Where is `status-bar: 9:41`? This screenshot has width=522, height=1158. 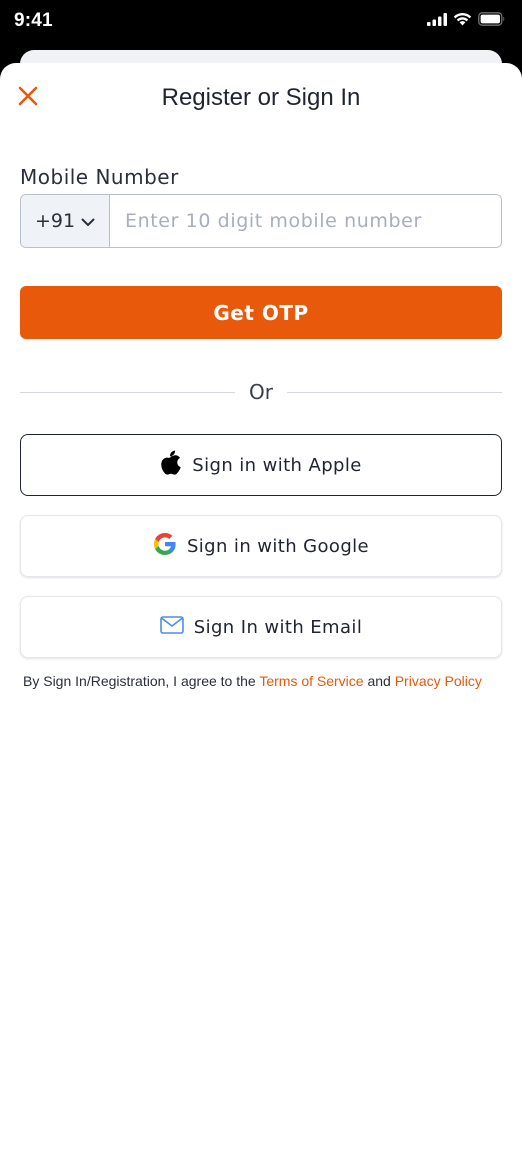 status-bar: 9:41 is located at coordinates (261, 22).